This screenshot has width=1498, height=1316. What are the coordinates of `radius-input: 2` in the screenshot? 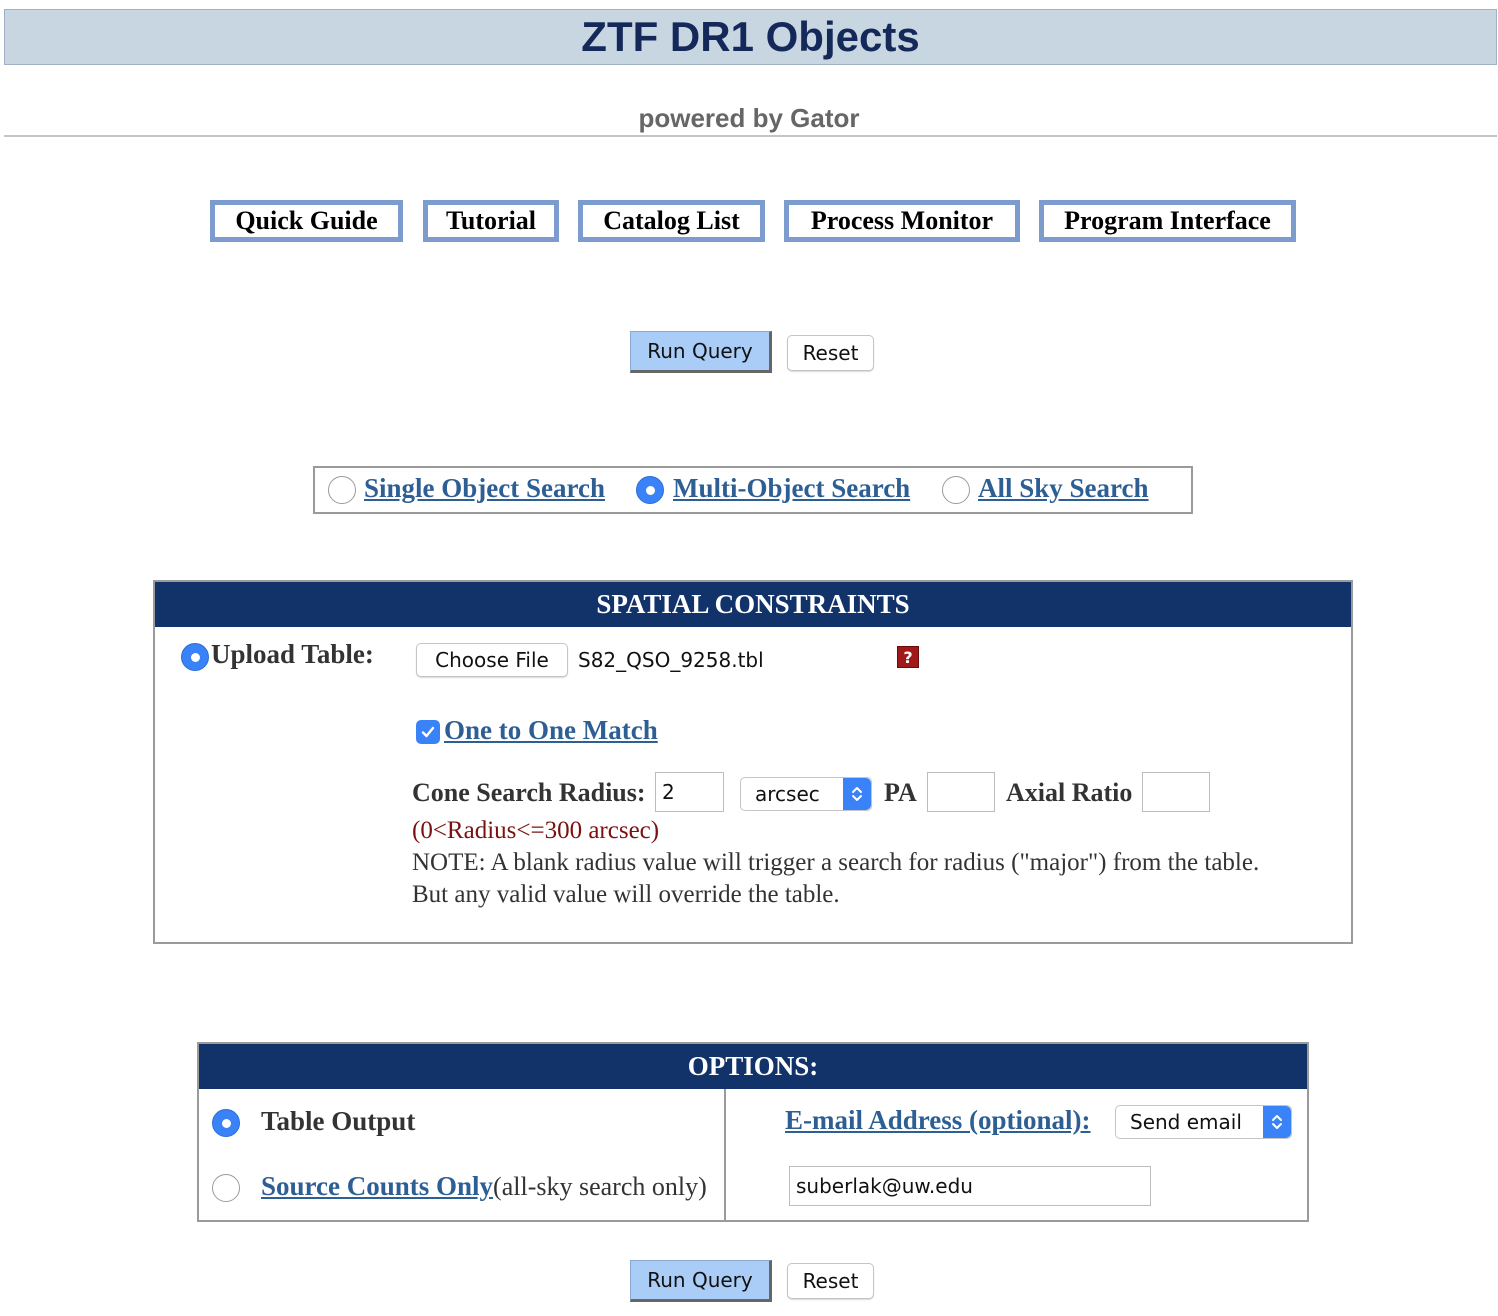 It's located at (689, 792).